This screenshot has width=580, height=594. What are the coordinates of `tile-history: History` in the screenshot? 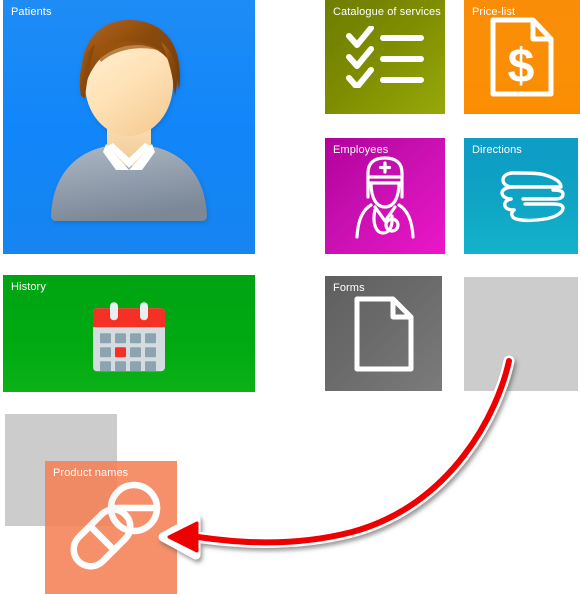 It's located at (129, 333).